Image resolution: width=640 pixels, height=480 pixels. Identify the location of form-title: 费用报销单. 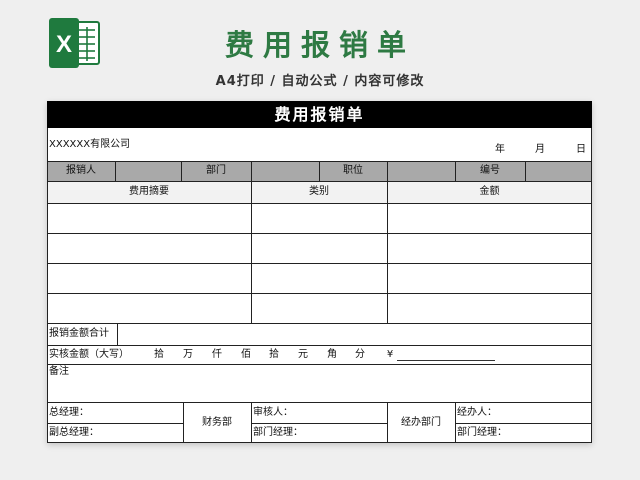
(319, 114).